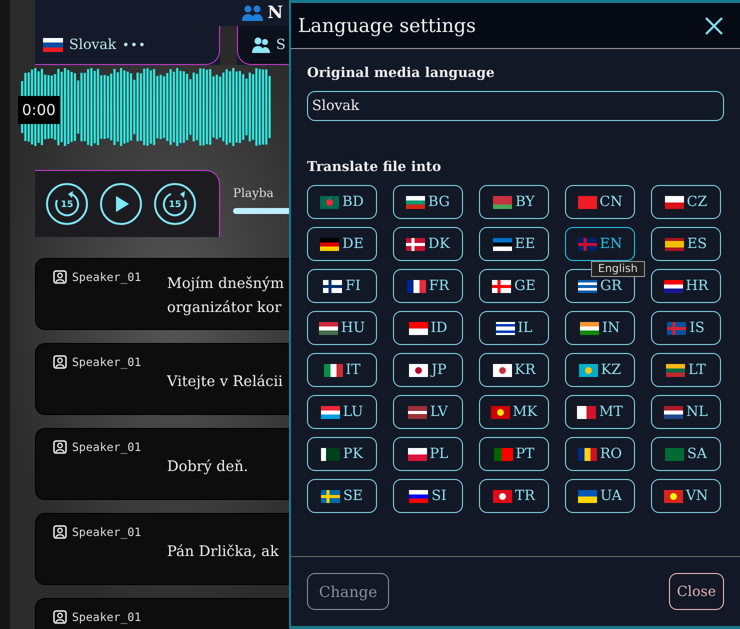 The width and height of the screenshot is (740, 629). I want to click on transcript-text: Vitejte v Relácii, so click(225, 382).